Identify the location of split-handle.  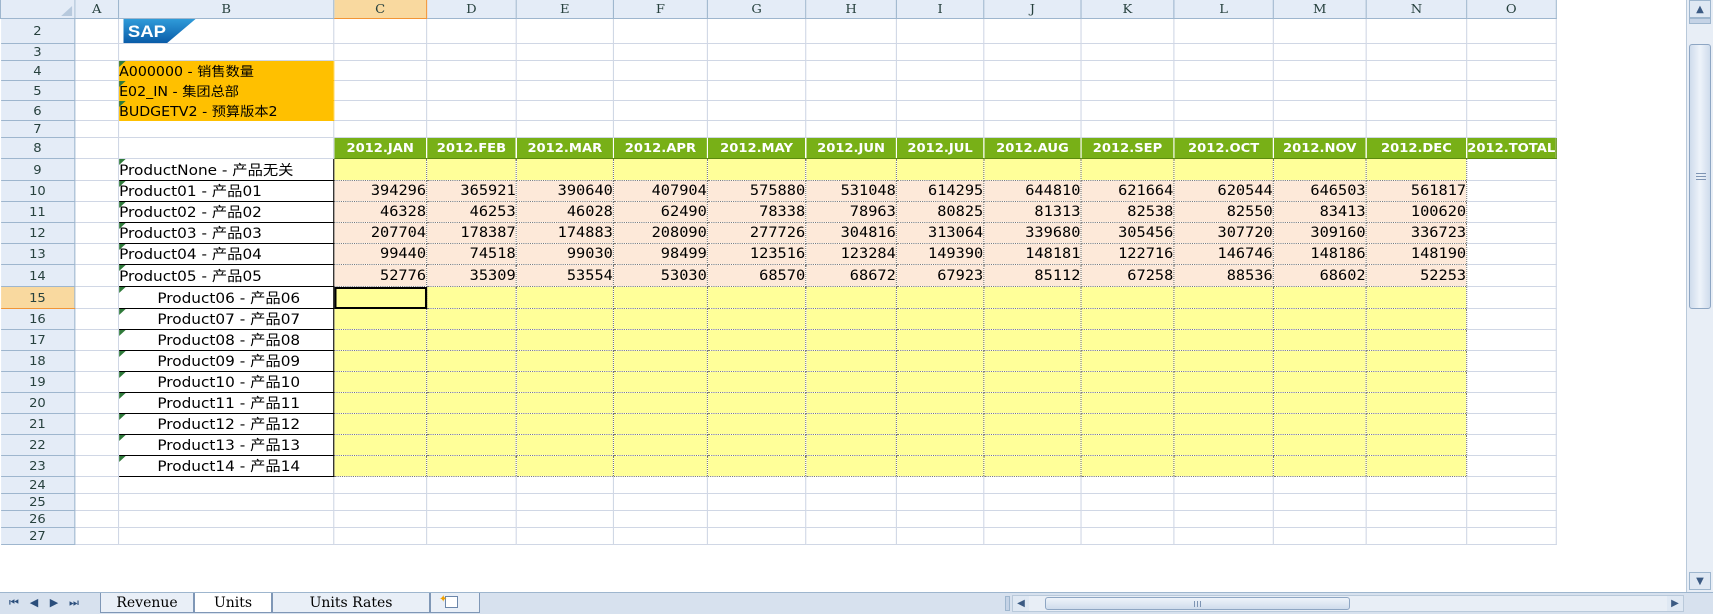
(1700, 21).